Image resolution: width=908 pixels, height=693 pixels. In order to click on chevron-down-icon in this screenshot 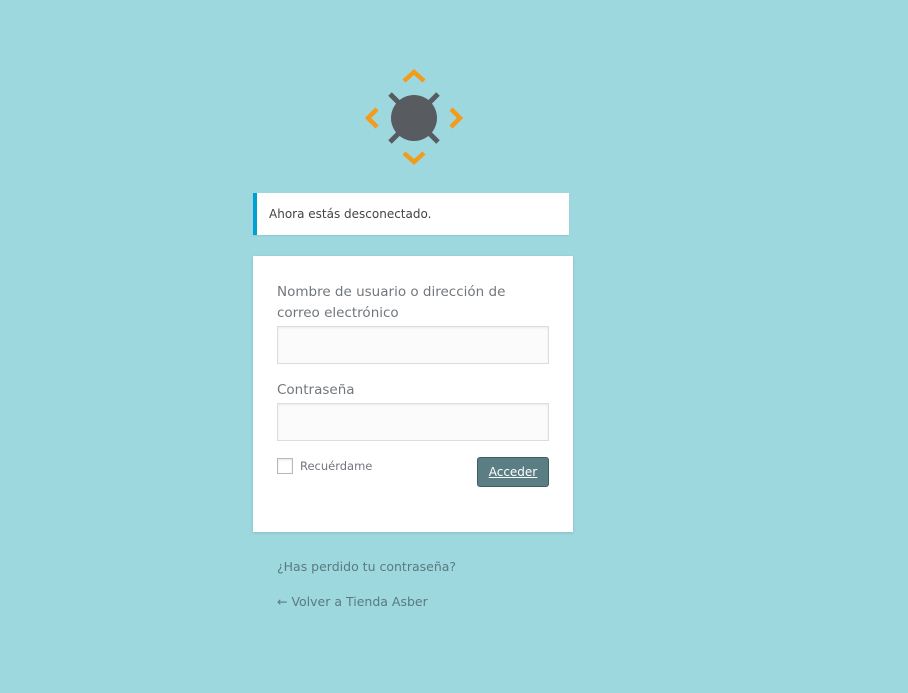, I will do `click(414, 158)`.